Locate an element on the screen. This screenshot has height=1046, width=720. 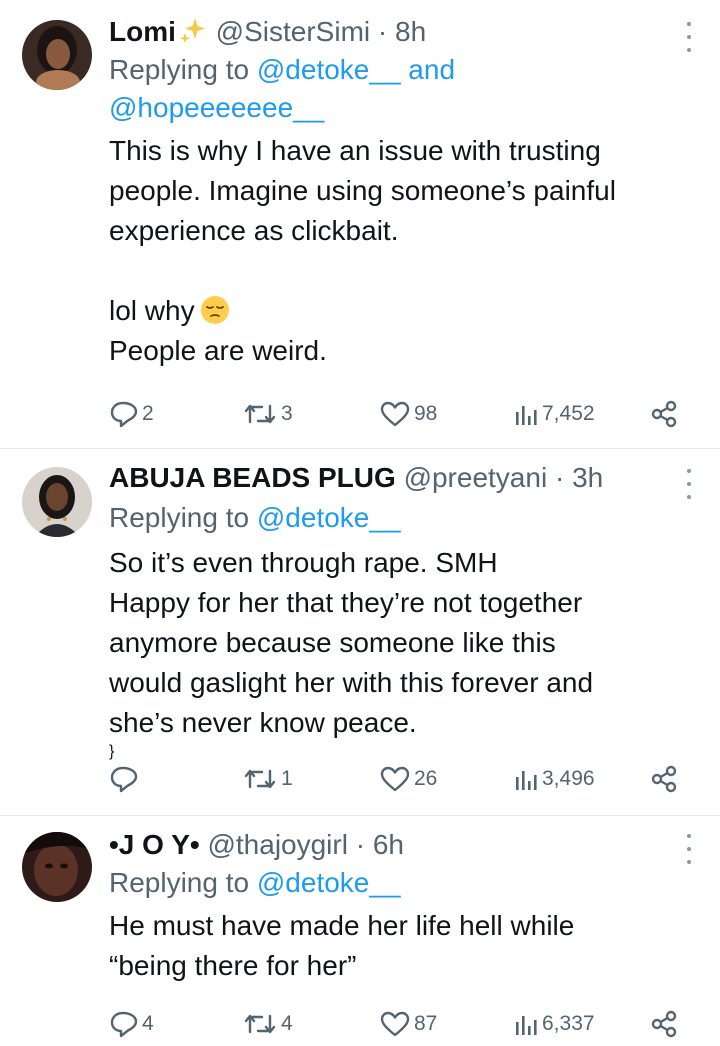
handle: @preetyani is located at coordinates (476, 477).